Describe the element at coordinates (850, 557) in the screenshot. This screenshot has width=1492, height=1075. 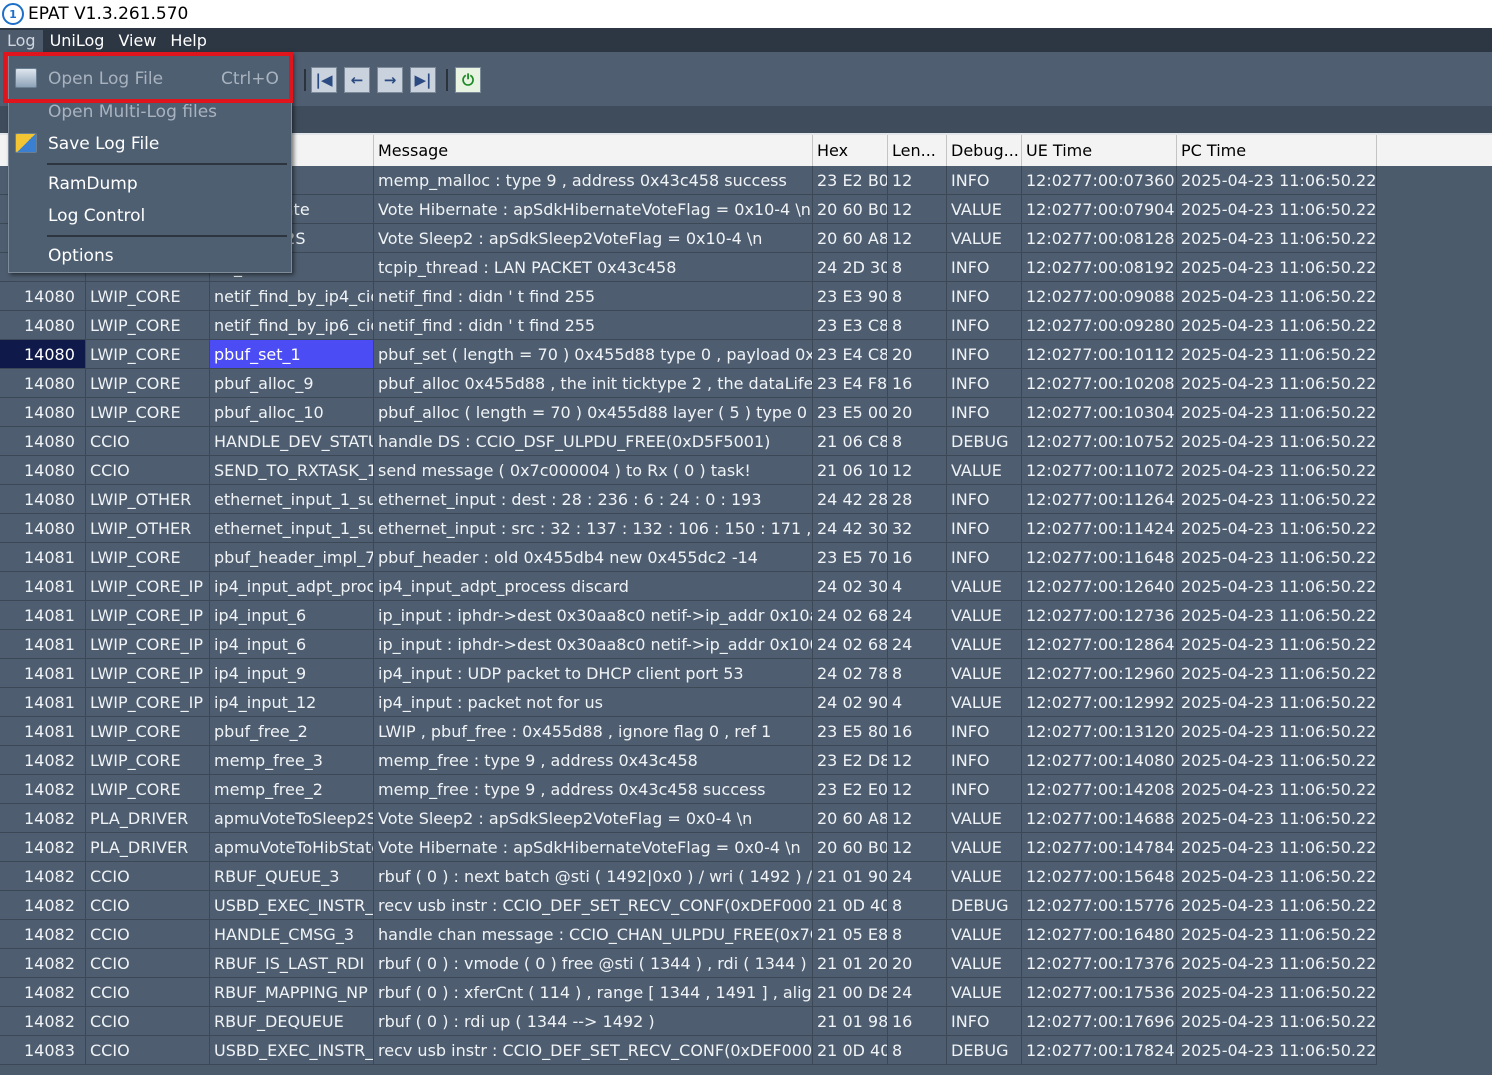
I see `hex-cell: 23 E5 70` at that location.